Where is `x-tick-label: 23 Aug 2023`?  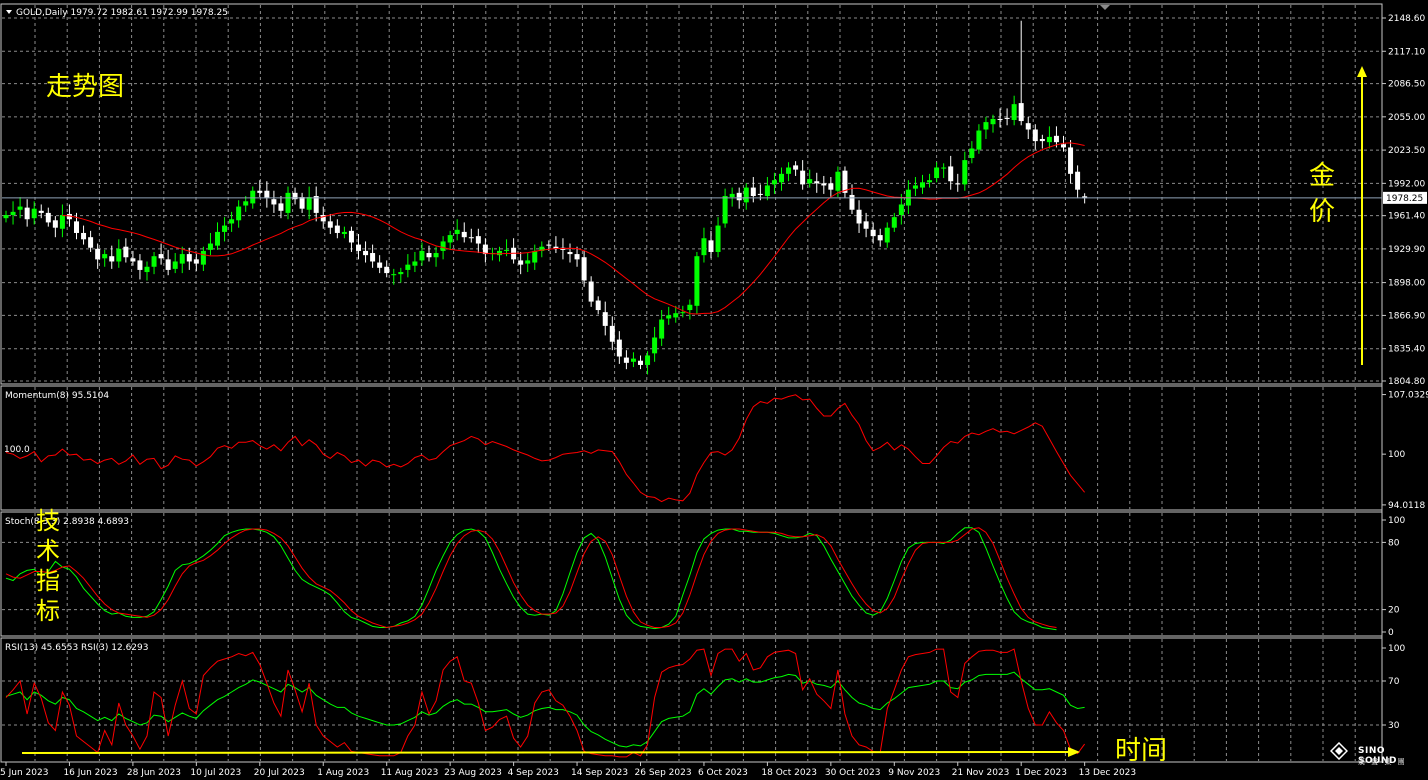 x-tick-label: 23 Aug 2023 is located at coordinates (473, 773).